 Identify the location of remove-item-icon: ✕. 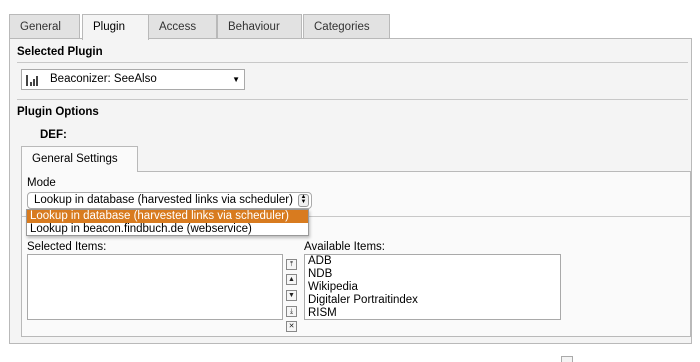
(291, 326).